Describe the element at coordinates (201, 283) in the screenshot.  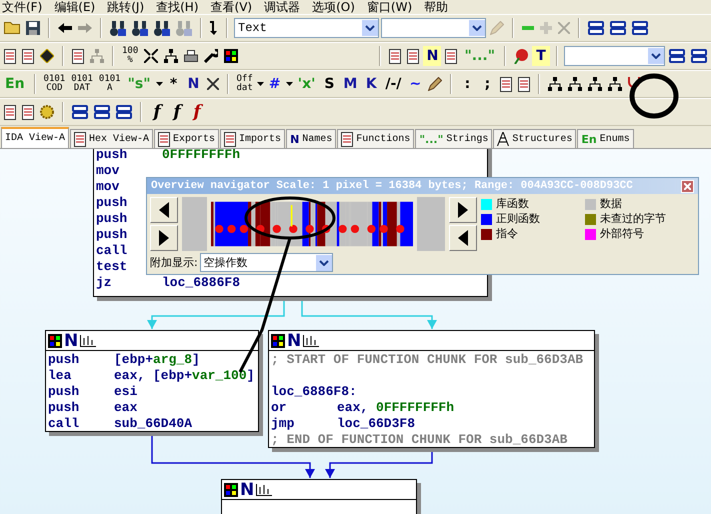
I see `code-operand: loc_6886F8` at that location.